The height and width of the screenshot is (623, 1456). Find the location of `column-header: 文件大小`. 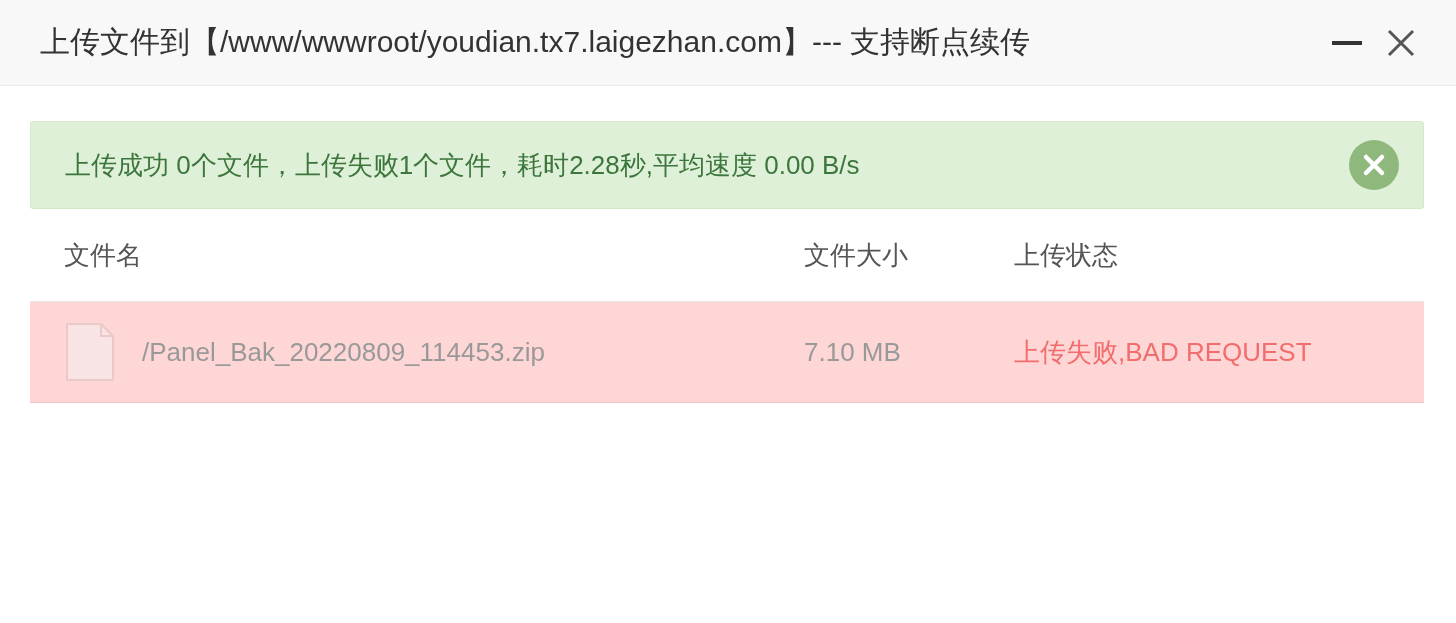

column-header: 文件大小 is located at coordinates (856, 255).